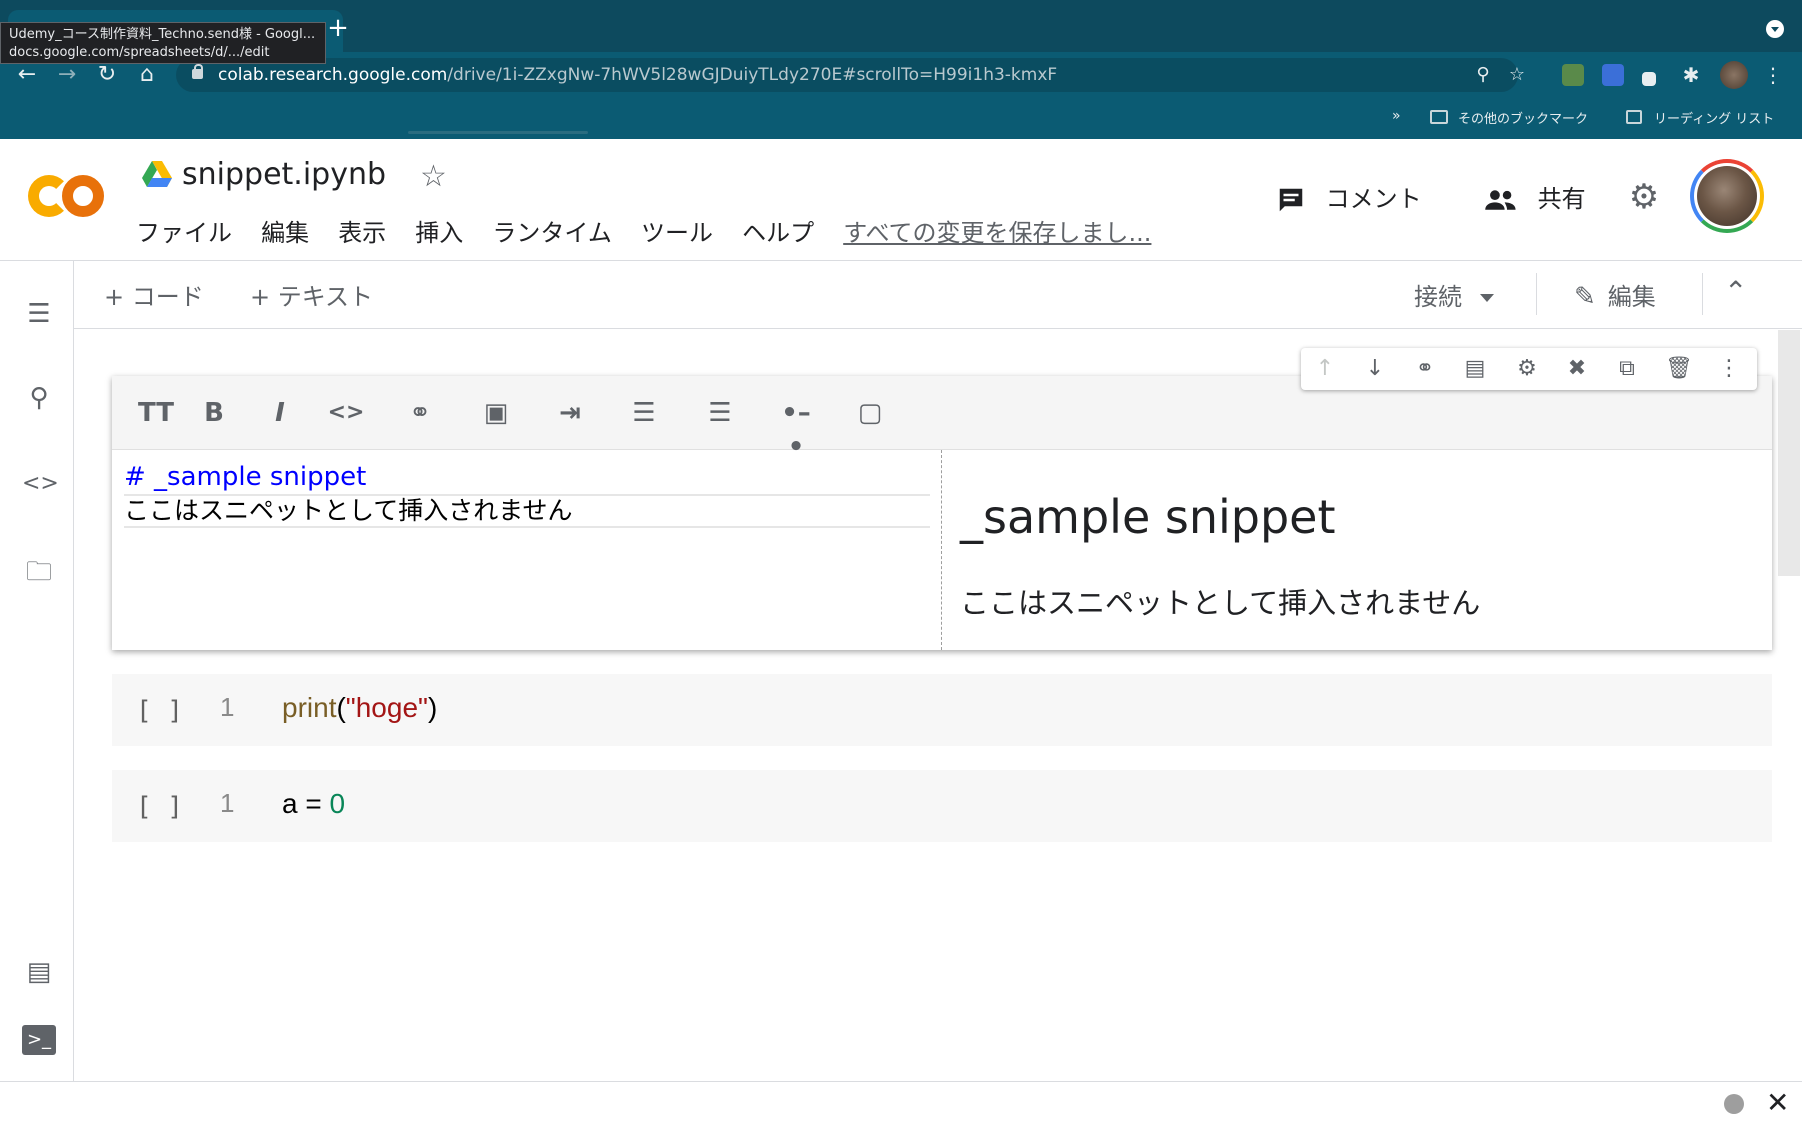  What do you see at coordinates (27, 75) in the screenshot?
I see `back-icon: ←` at bounding box center [27, 75].